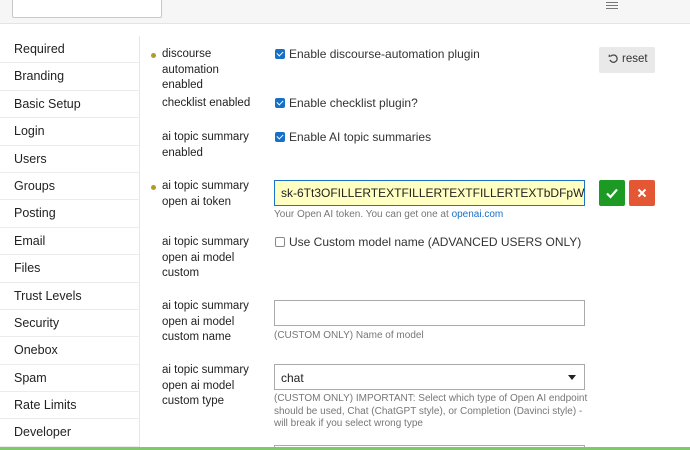 This screenshot has height=450, width=690. What do you see at coordinates (69, 77) in the screenshot?
I see `sidebar-item-branding: Branding` at bounding box center [69, 77].